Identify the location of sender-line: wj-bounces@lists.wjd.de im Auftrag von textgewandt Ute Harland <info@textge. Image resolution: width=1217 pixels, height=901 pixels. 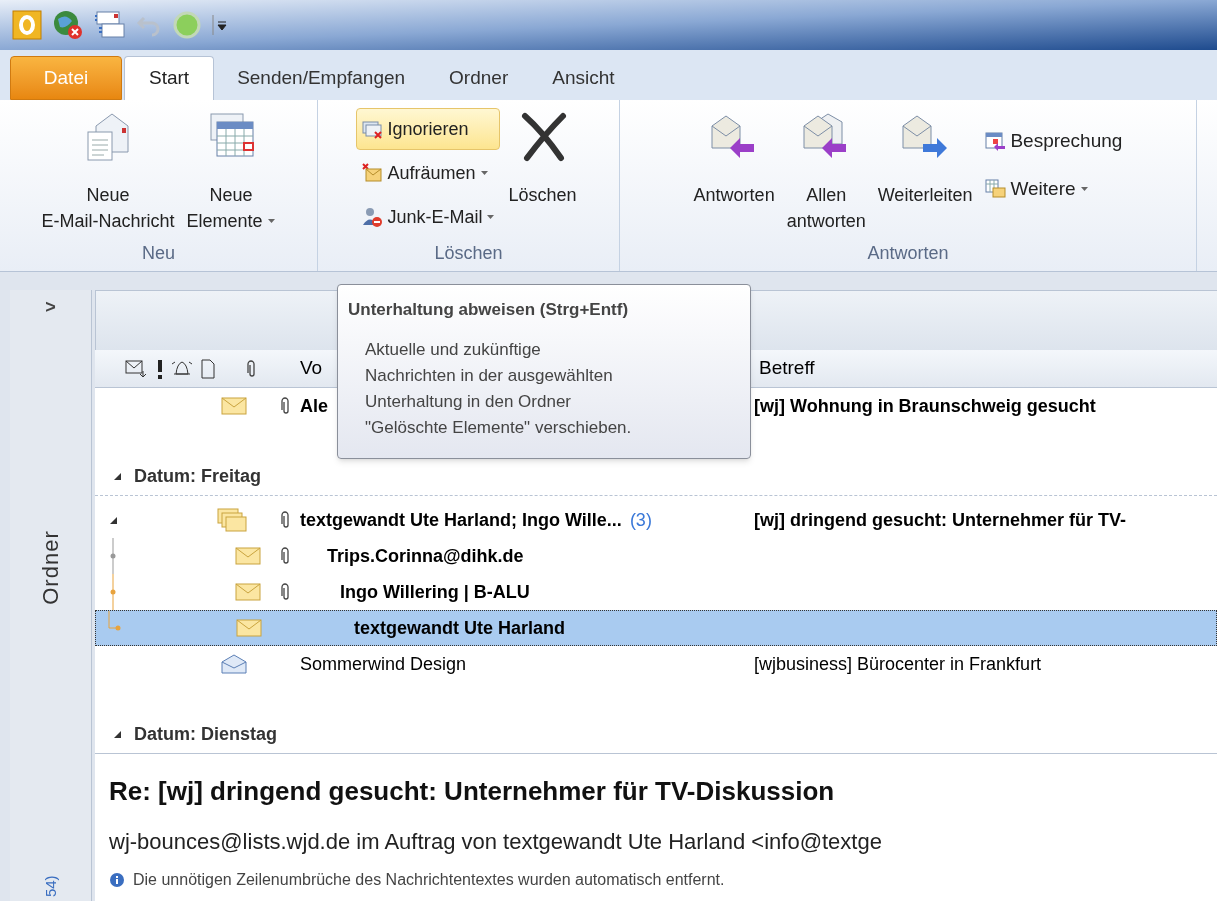
(496, 842).